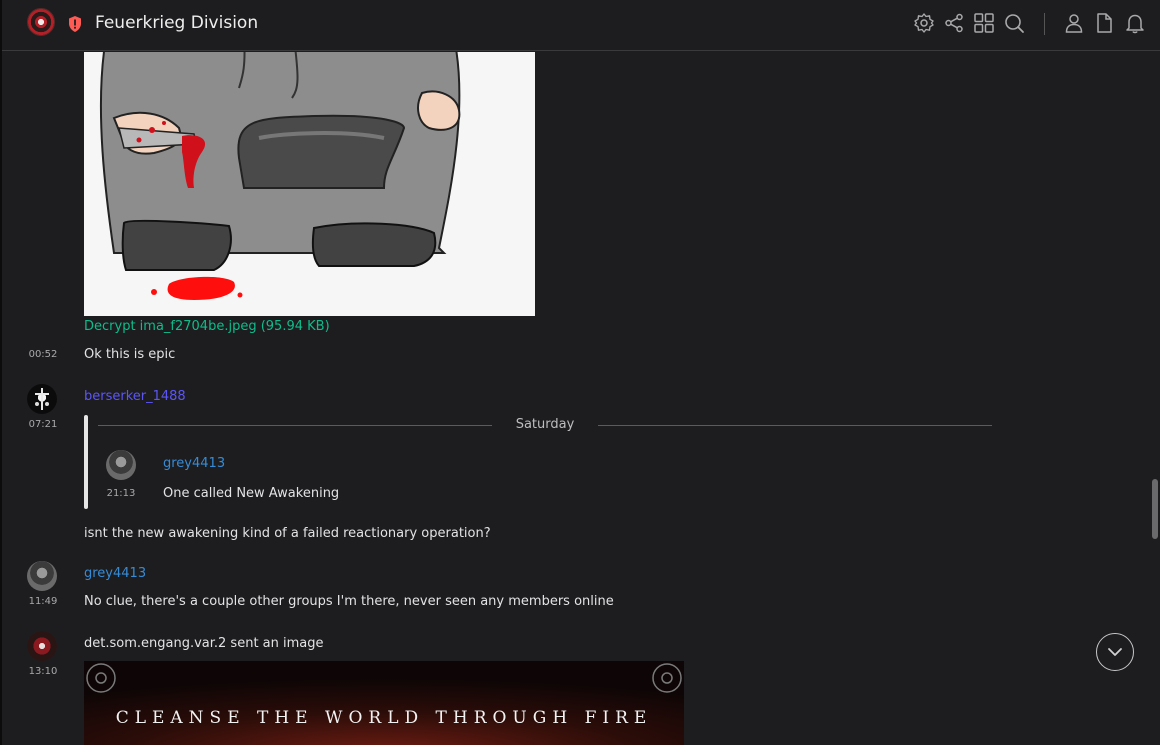 The width and height of the screenshot is (1160, 745). I want to click on message-timestamp: 11:49, so click(43, 601).